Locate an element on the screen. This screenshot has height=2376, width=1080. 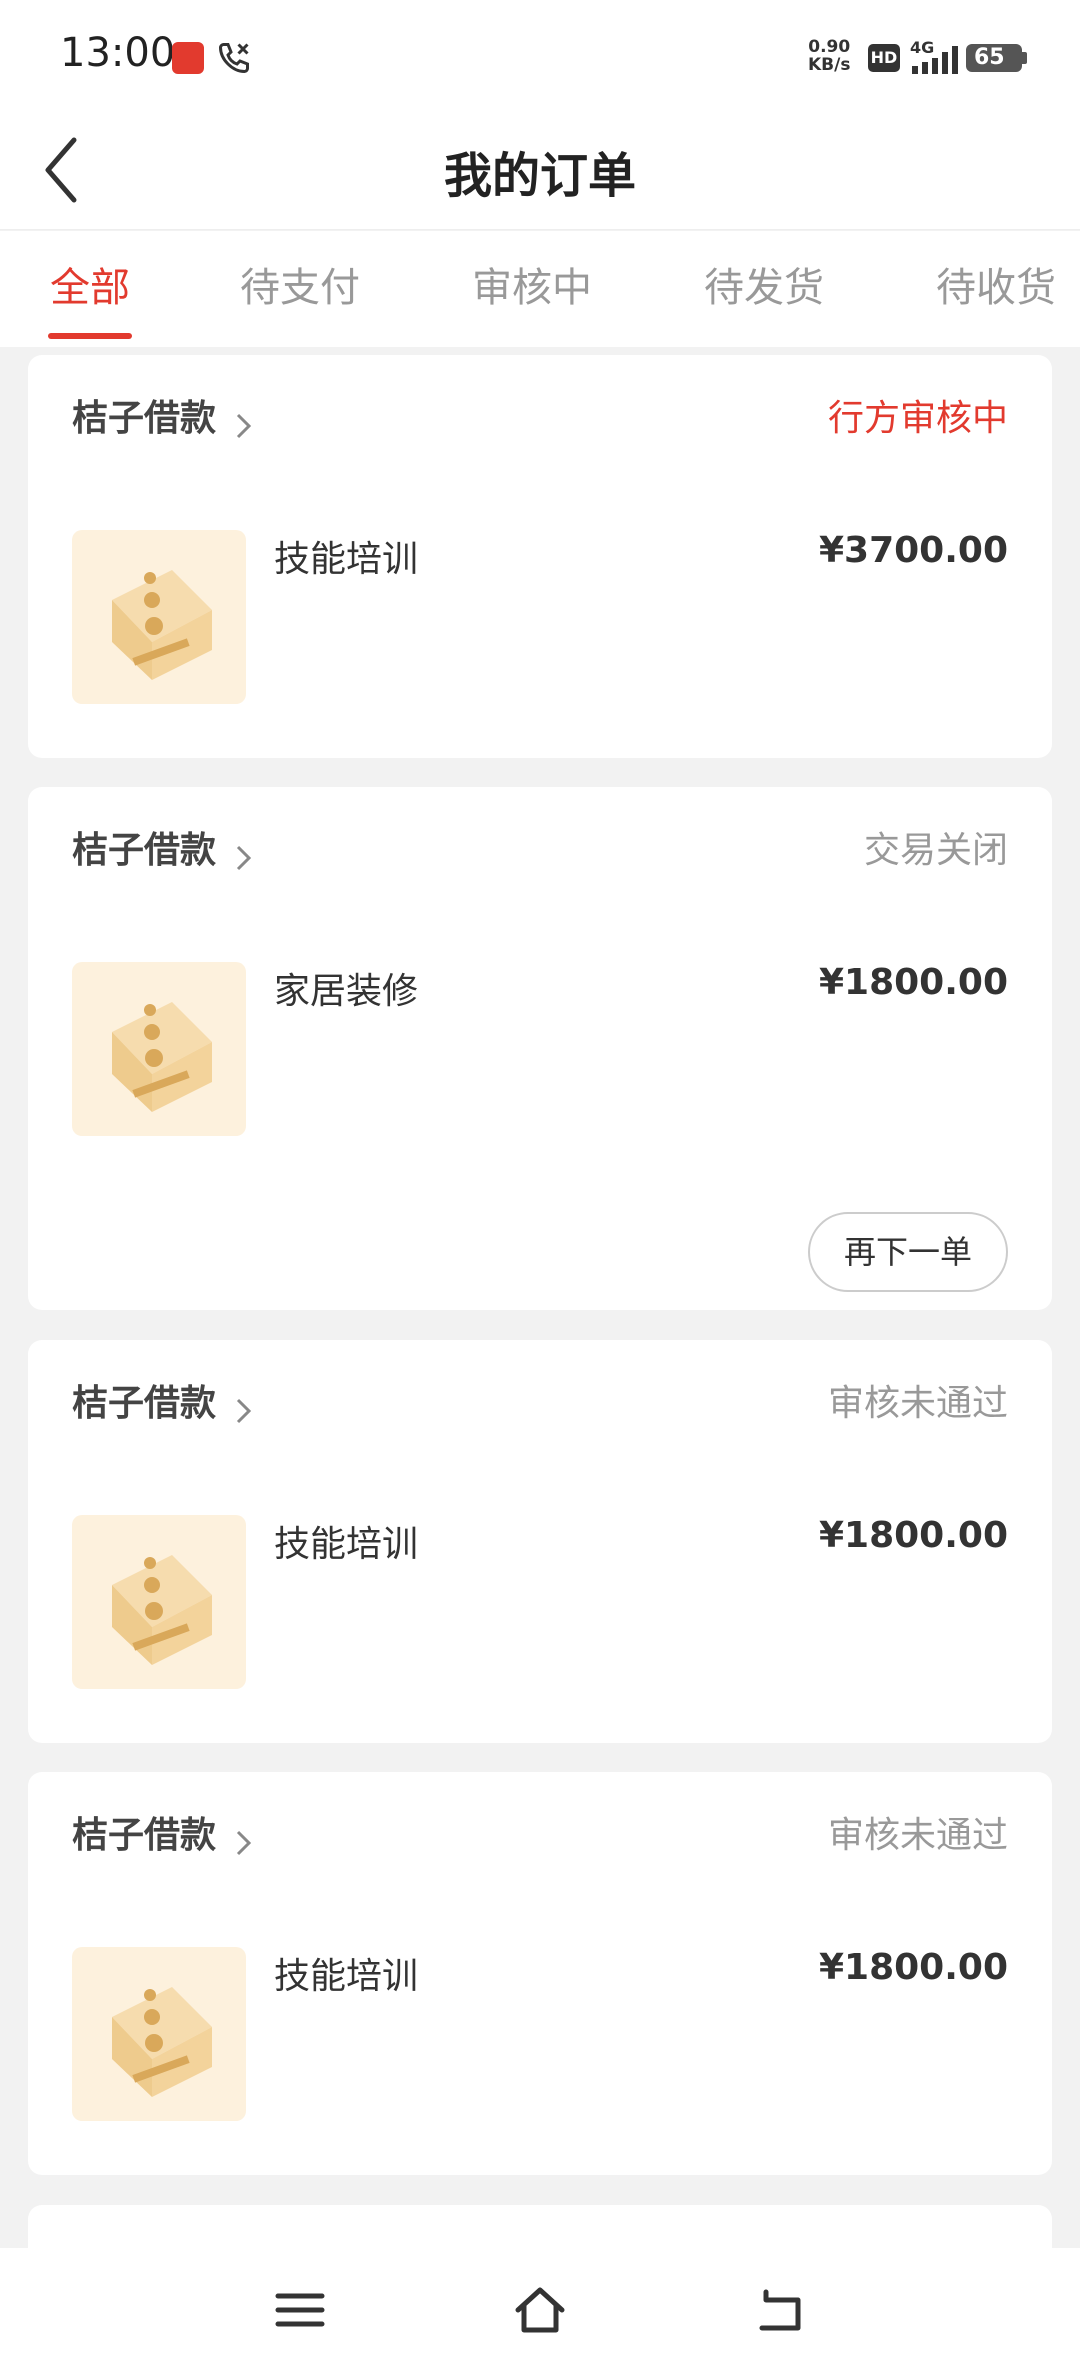
order-price: ¥3700.00 is located at coordinates (913, 550).